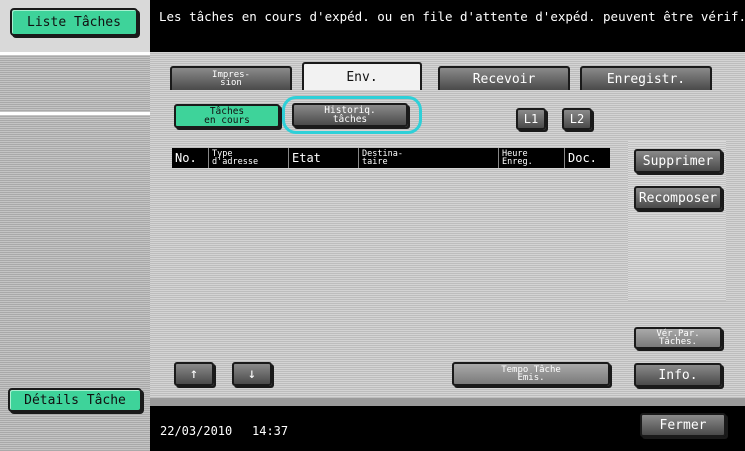 The image size is (745, 451). What do you see at coordinates (270, 431) in the screenshot?
I see `status-time: 14:37` at bounding box center [270, 431].